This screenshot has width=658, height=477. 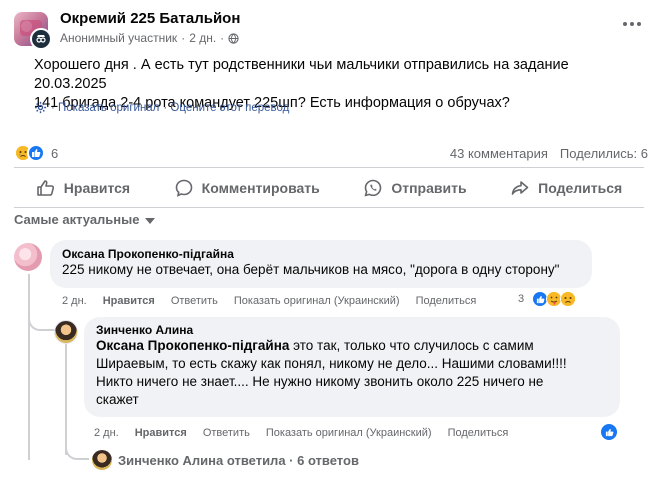 I want to click on send-button-label: Отправить, so click(x=429, y=188).